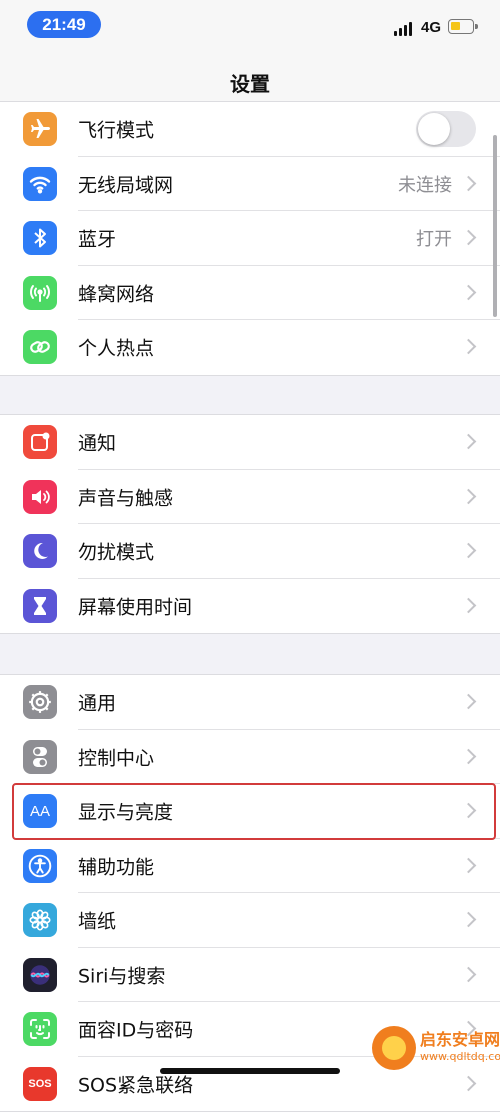 Image resolution: width=500 pixels, height=1112 pixels. I want to click on settings-row-label: 勿扰模式, so click(116, 552).